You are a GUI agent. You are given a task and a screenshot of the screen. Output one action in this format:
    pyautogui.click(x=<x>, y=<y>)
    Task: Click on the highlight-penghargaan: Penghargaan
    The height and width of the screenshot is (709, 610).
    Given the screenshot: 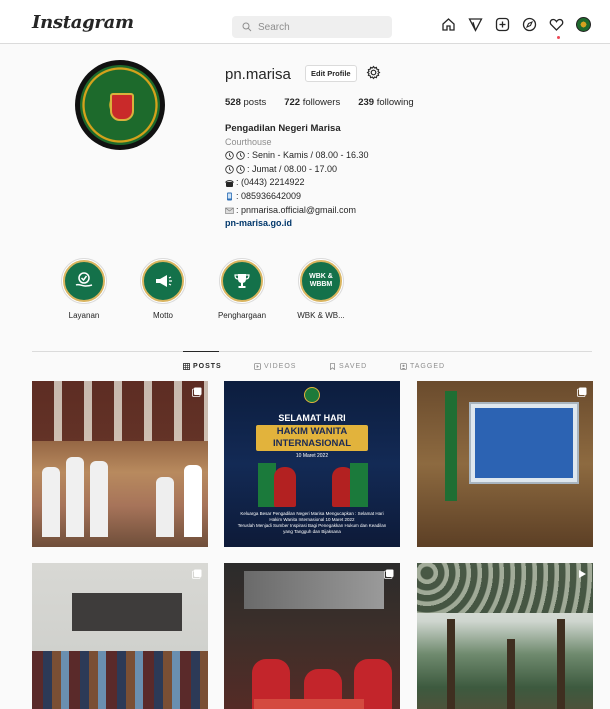 What is the action you would take?
    pyautogui.click(x=242, y=289)
    